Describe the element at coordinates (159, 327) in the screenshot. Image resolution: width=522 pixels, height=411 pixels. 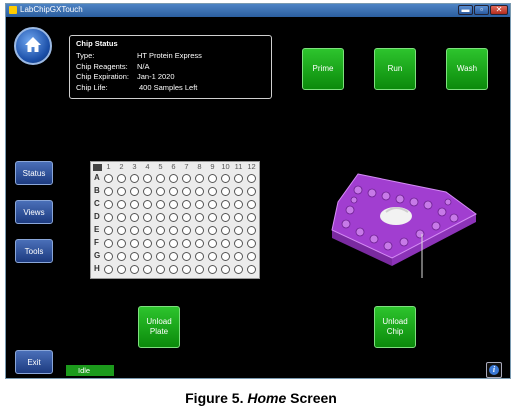
I see `unload-plate-button: Unload Plate` at that location.